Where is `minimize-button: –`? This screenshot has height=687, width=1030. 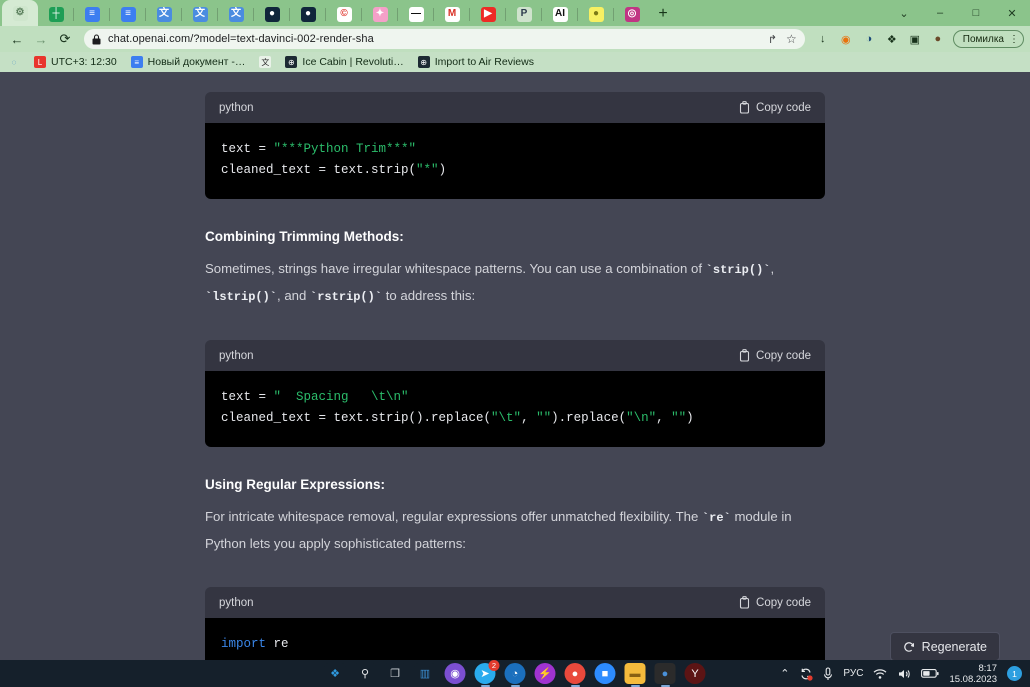 minimize-button: – is located at coordinates (940, 13).